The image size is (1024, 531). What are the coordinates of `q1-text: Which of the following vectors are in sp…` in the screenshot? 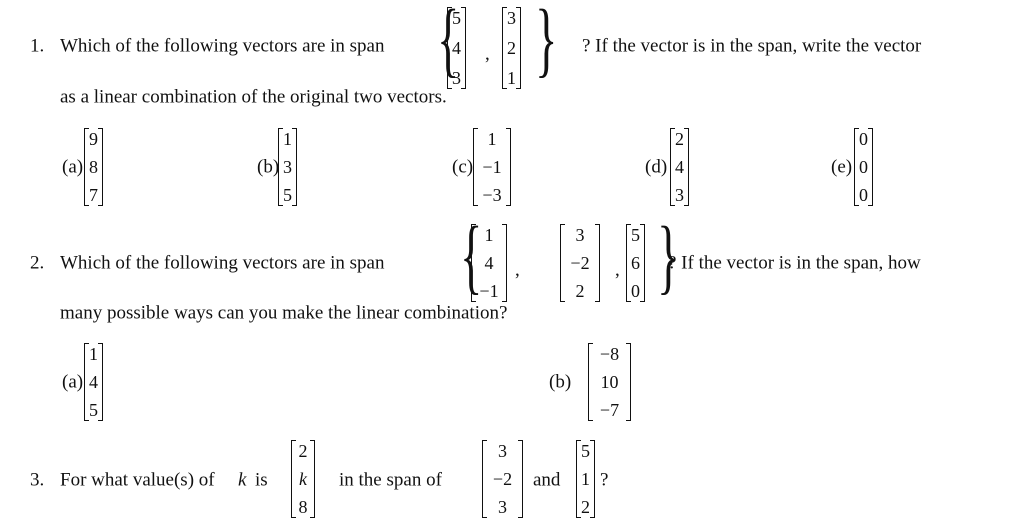 It's located at (222, 46).